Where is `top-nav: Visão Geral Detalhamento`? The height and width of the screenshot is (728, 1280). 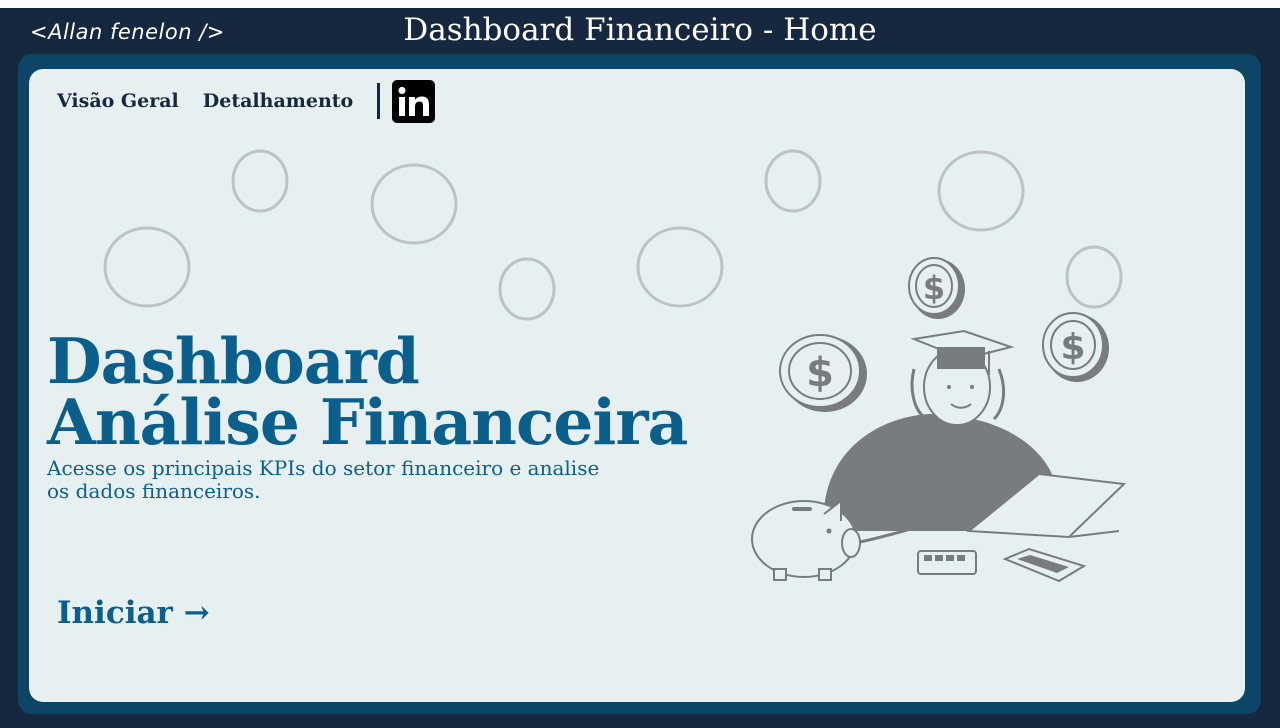 top-nav: Visão Geral Detalhamento is located at coordinates (246, 101).